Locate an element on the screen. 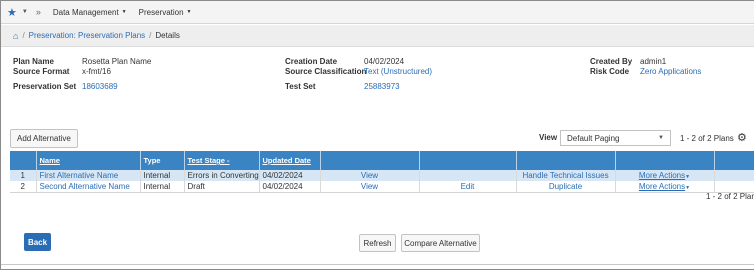 This screenshot has height=270, width=754. creation-date-value: 04/02/2024 is located at coordinates (384, 61).